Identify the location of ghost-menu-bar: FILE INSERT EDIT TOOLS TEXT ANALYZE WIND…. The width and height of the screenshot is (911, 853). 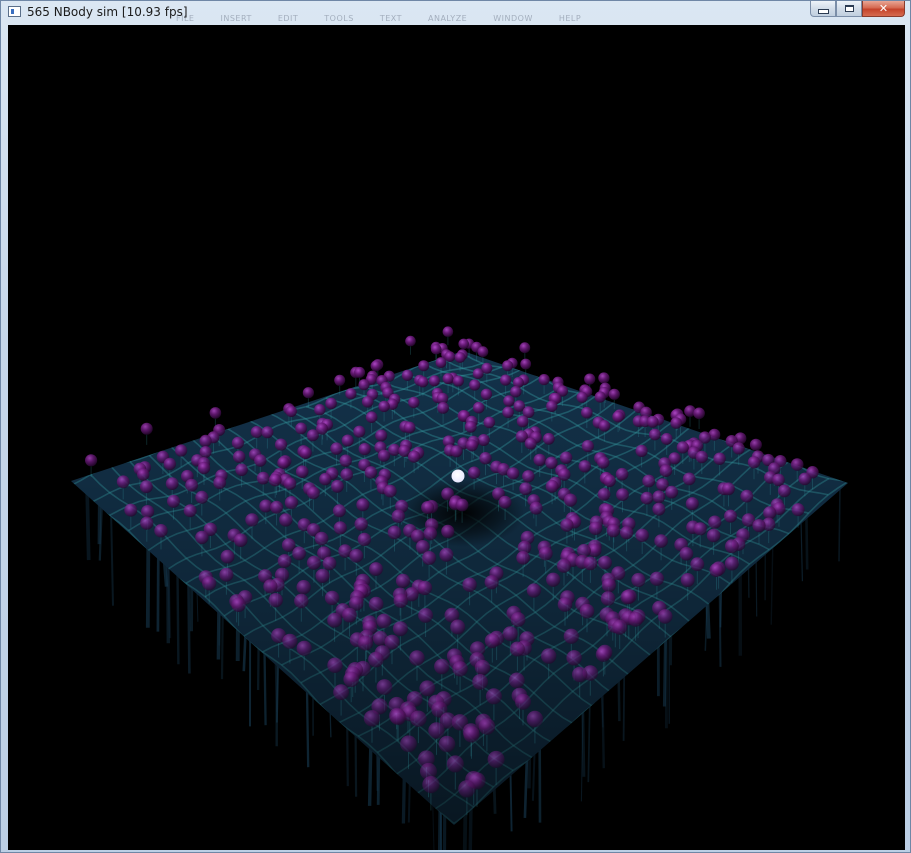
(378, 18).